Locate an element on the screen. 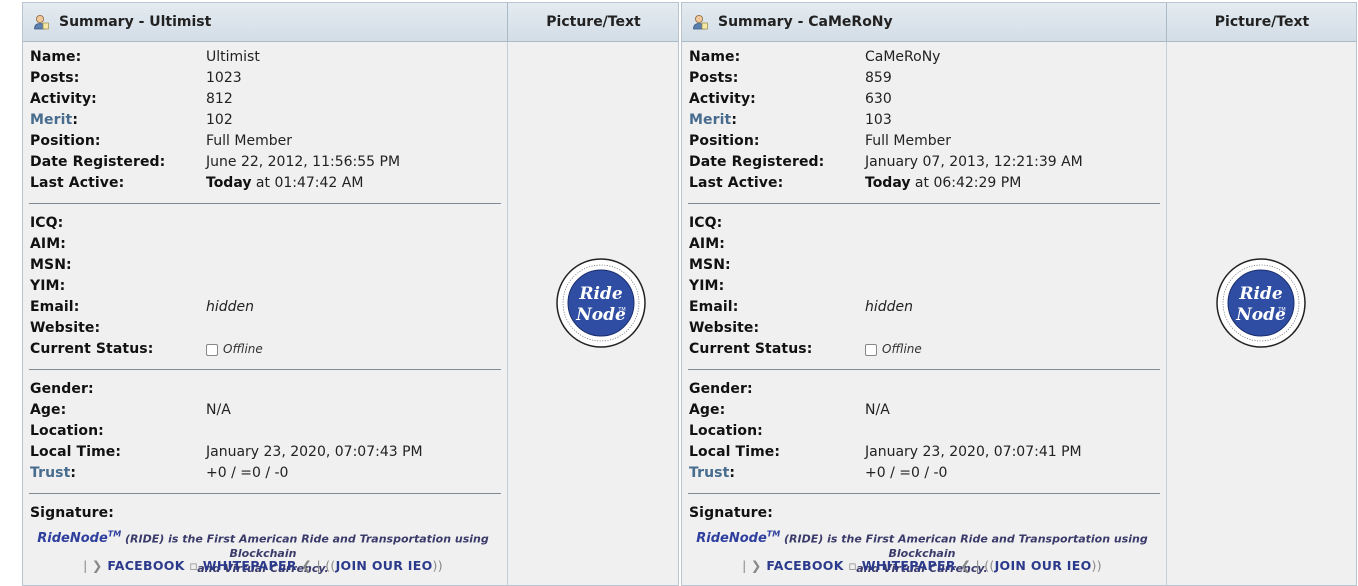 The width and height of the screenshot is (1358, 586). email-label: Email: is located at coordinates (55, 307).